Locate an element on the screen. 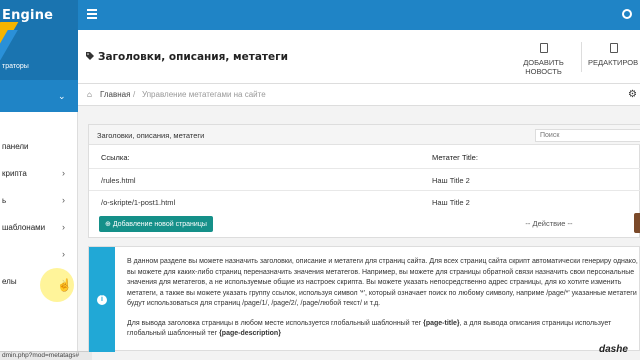 The height and width of the screenshot is (360, 640). sidebar-item-label: крипта is located at coordinates (14, 173).